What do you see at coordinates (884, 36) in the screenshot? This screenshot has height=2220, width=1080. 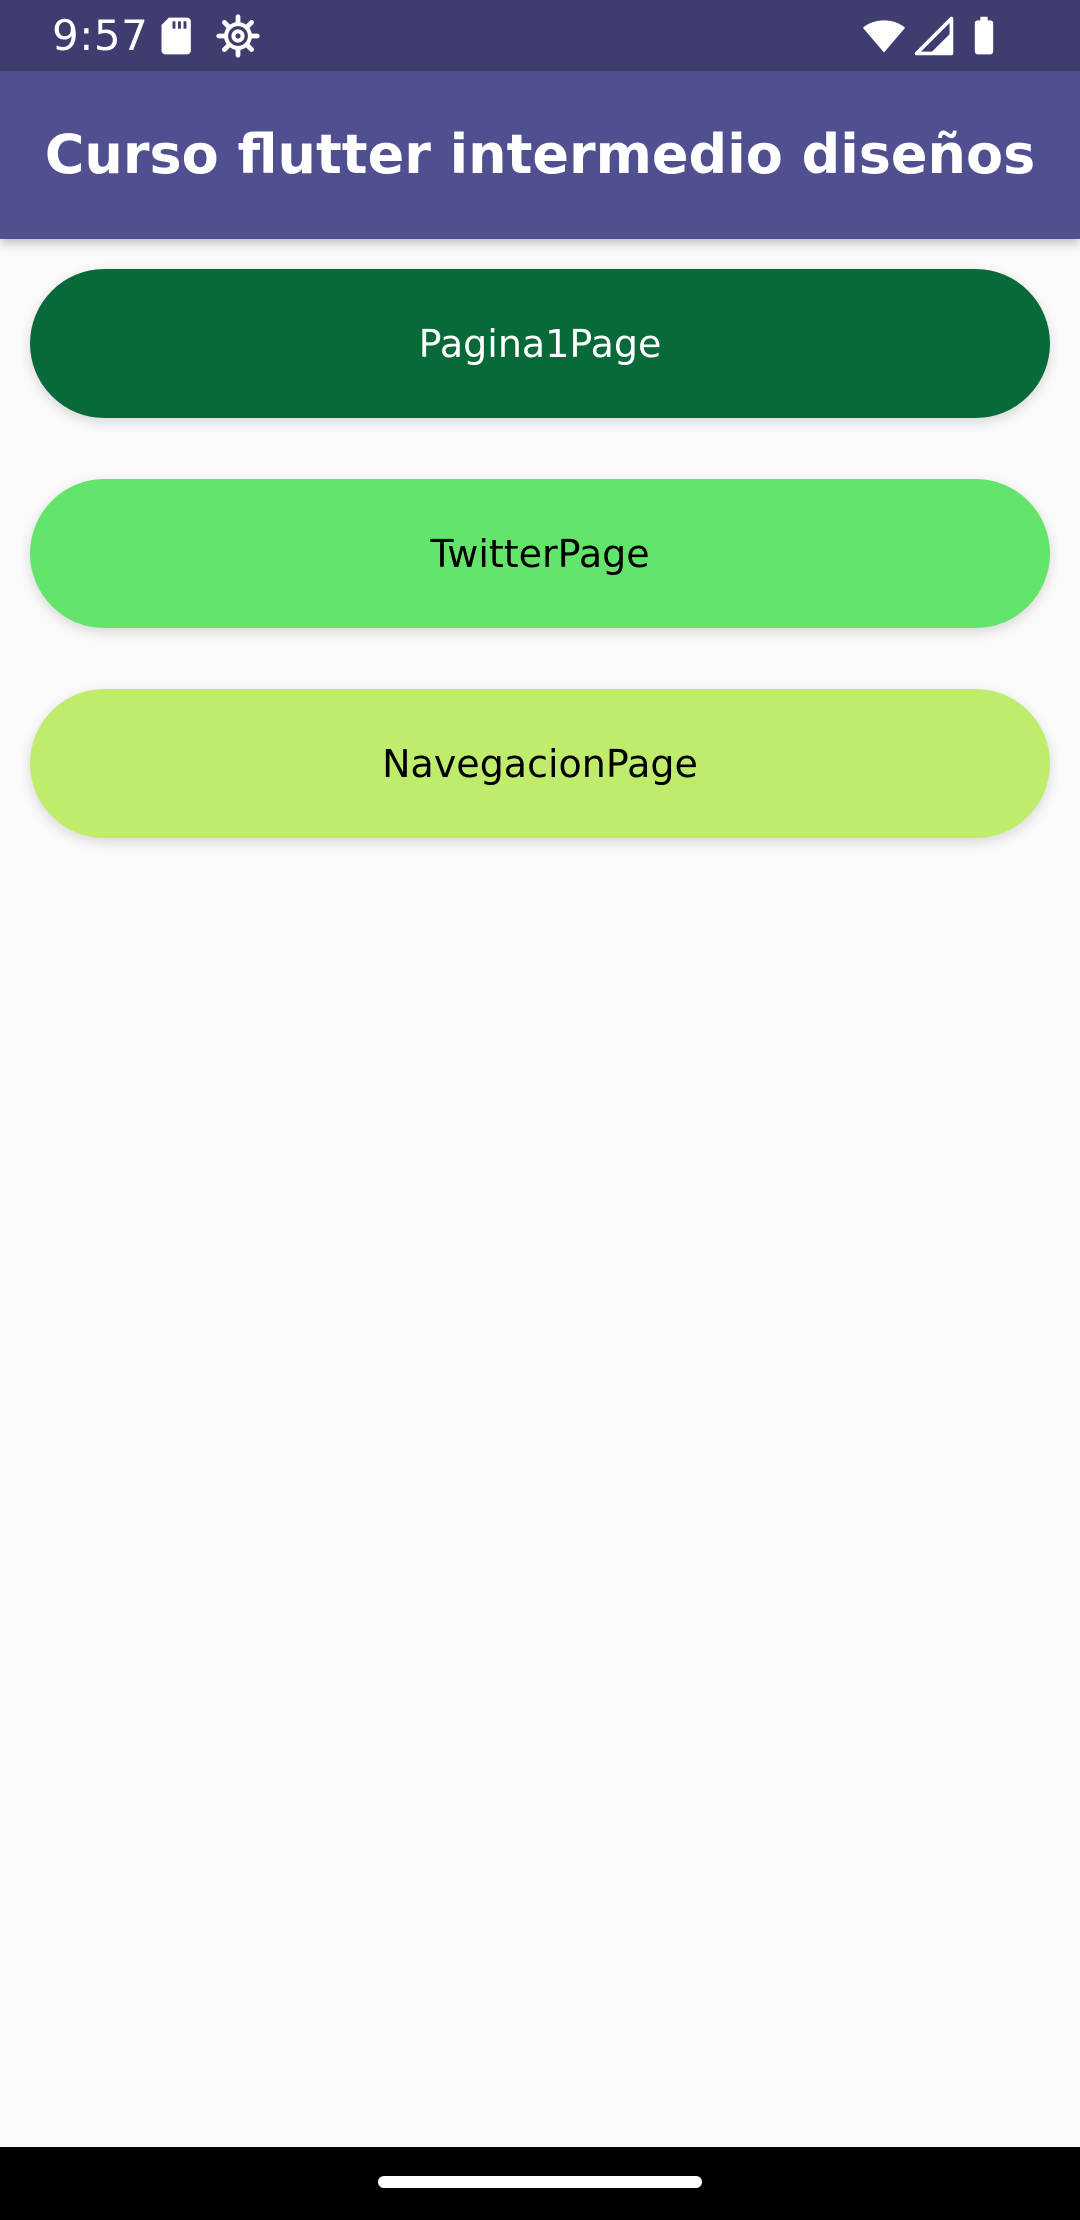 I see `wifi-icon` at bounding box center [884, 36].